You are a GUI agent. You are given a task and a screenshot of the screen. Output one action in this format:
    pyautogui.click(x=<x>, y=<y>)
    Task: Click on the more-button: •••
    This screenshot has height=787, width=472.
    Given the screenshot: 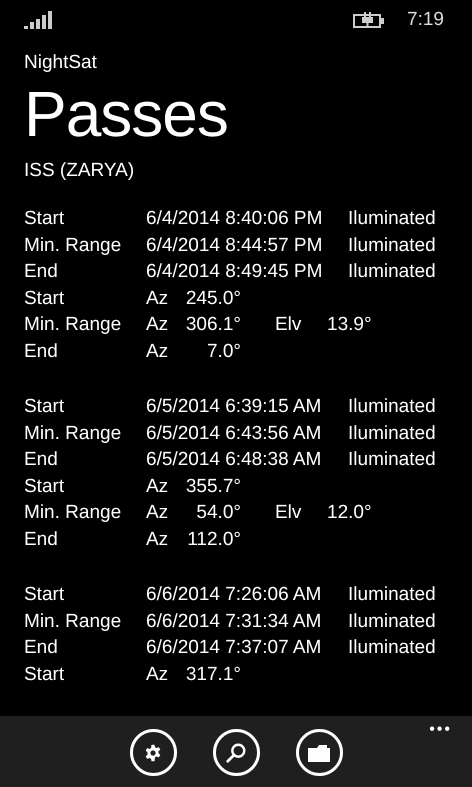 What is the action you would take?
    pyautogui.click(x=440, y=730)
    